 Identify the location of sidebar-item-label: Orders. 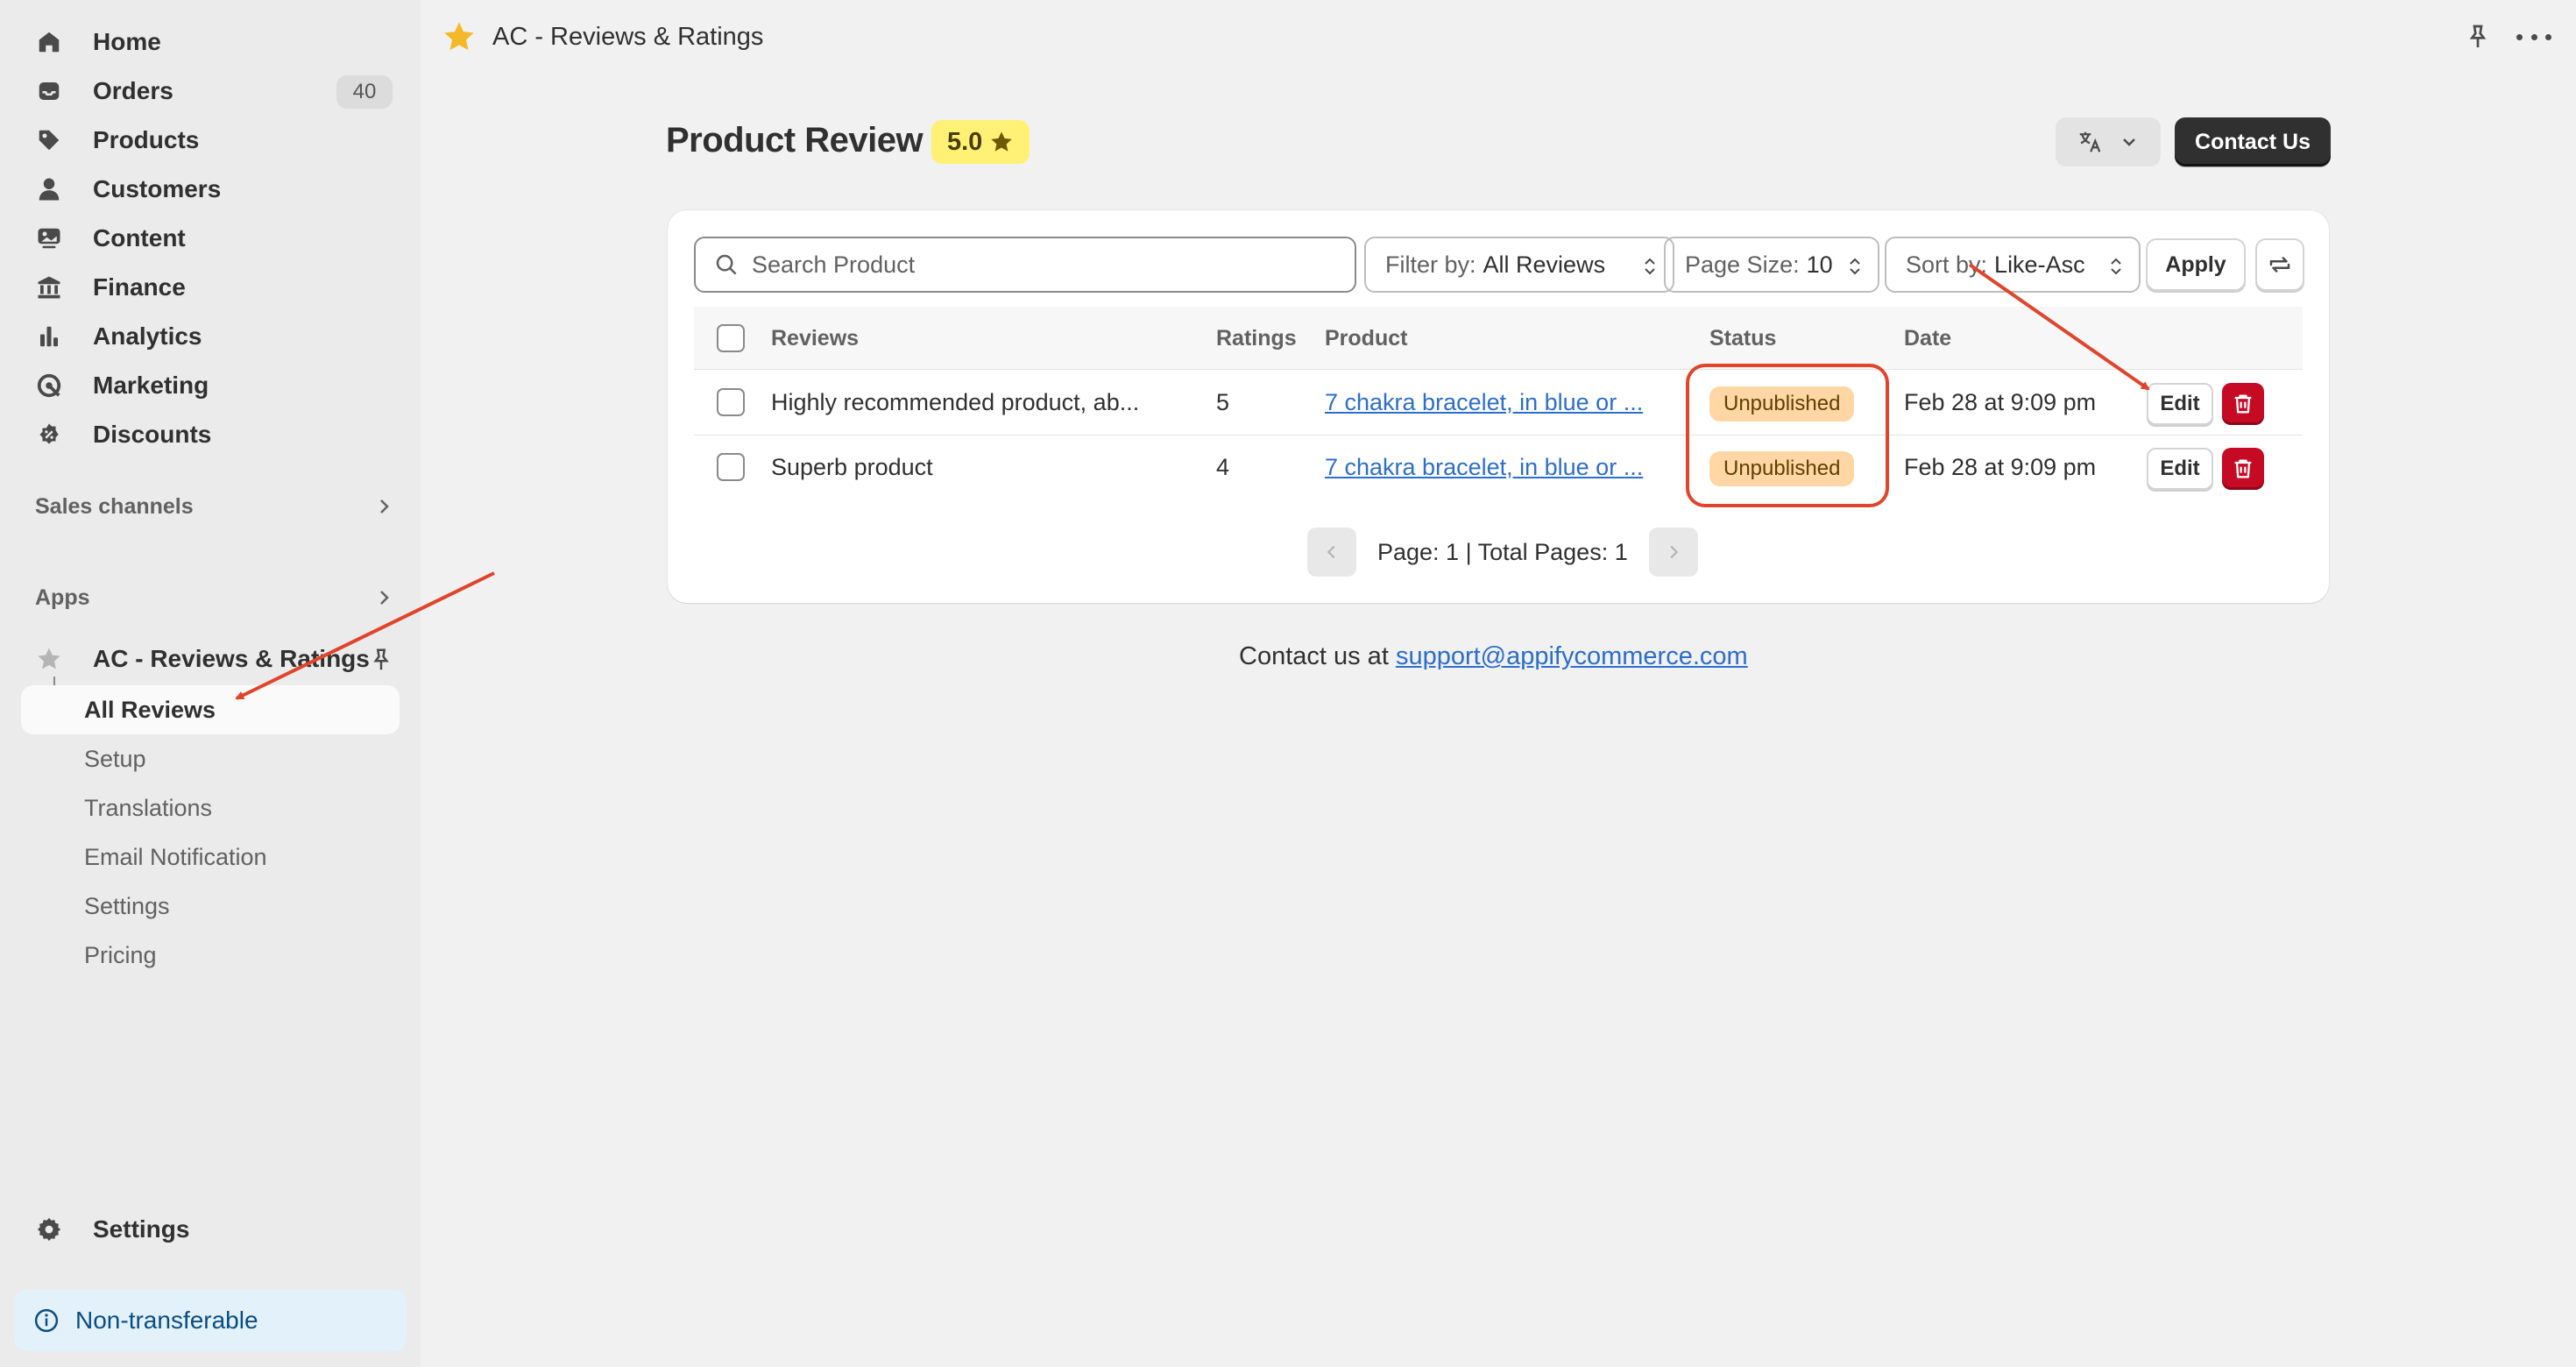
(133, 90).